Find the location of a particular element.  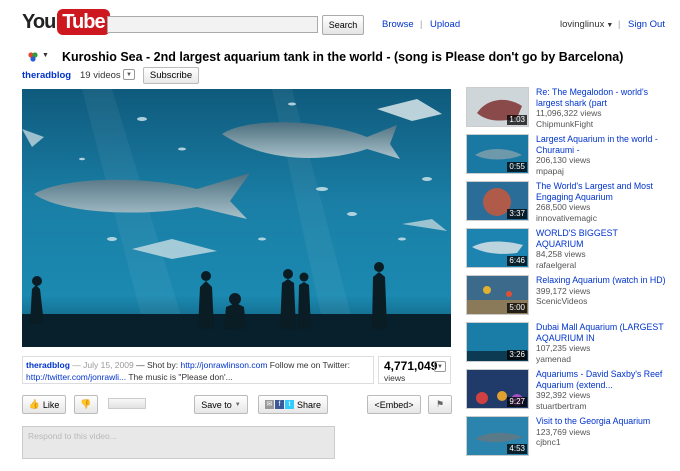

user-menu: lovinglinux ▼ is located at coordinates (586, 24).